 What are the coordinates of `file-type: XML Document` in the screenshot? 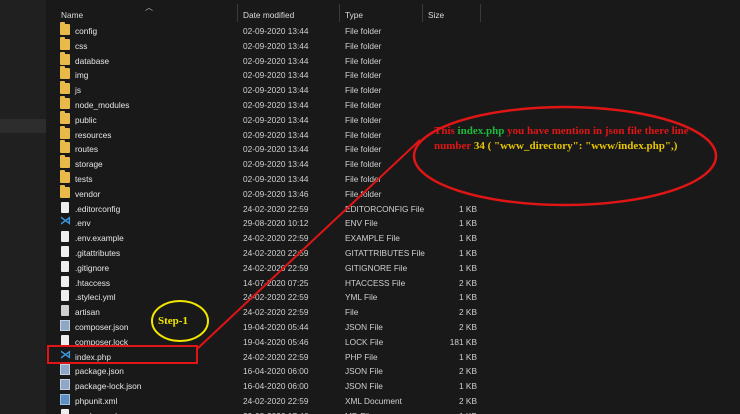 It's located at (373, 401).